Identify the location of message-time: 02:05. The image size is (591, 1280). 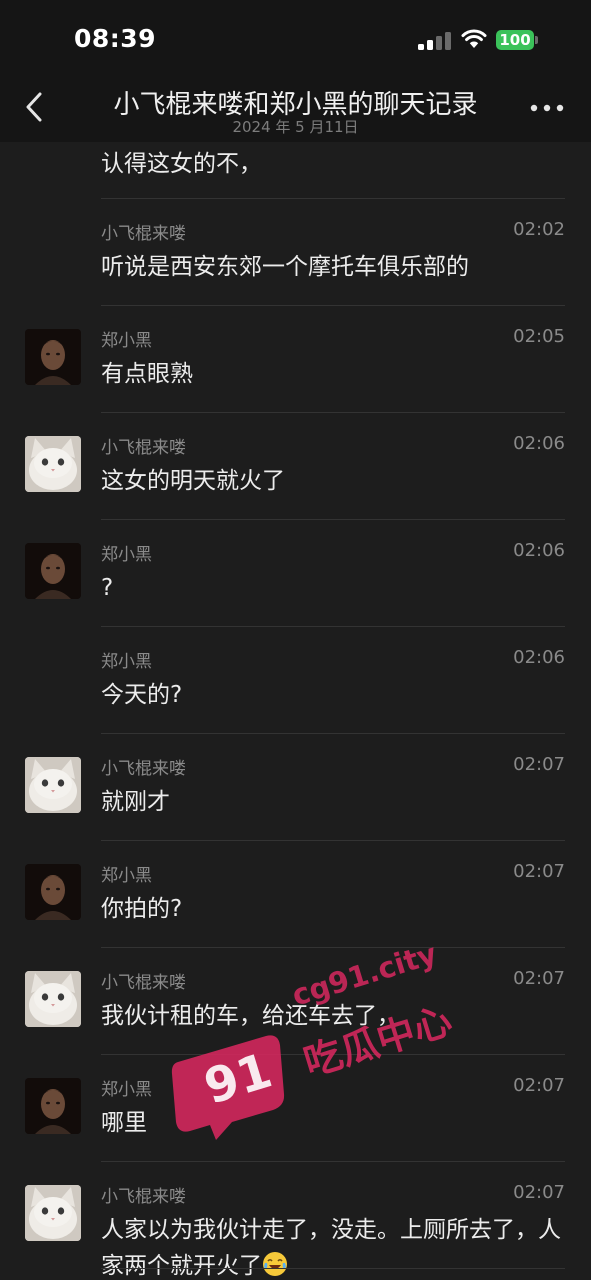
(539, 336).